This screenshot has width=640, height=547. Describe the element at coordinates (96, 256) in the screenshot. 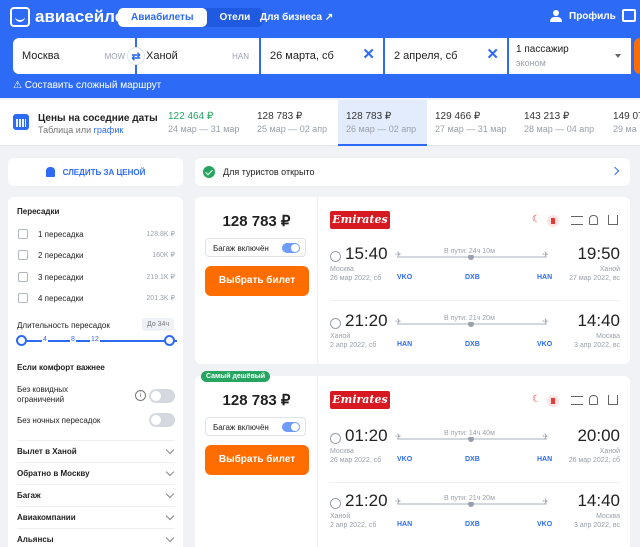

I see `transfer-option: 2 пересадки 160K ₽` at that location.